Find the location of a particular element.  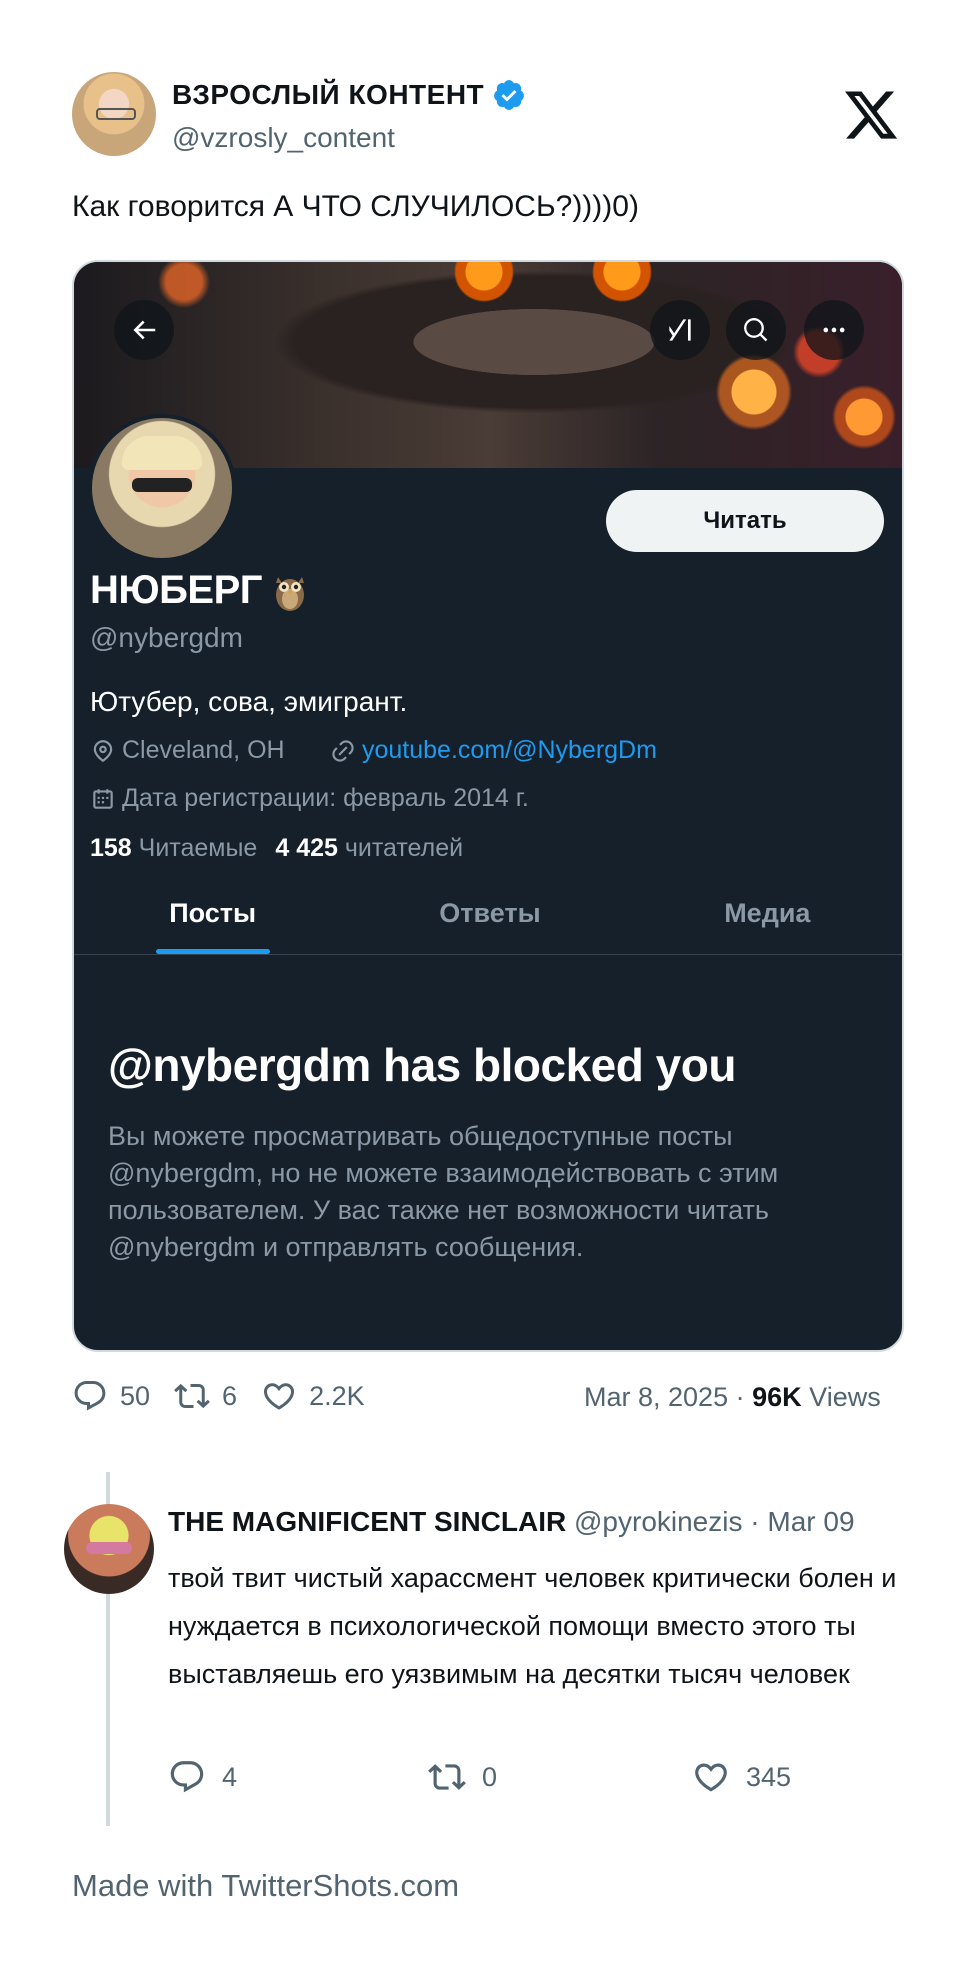

profile-handle: @nybergdm is located at coordinates (166, 637).